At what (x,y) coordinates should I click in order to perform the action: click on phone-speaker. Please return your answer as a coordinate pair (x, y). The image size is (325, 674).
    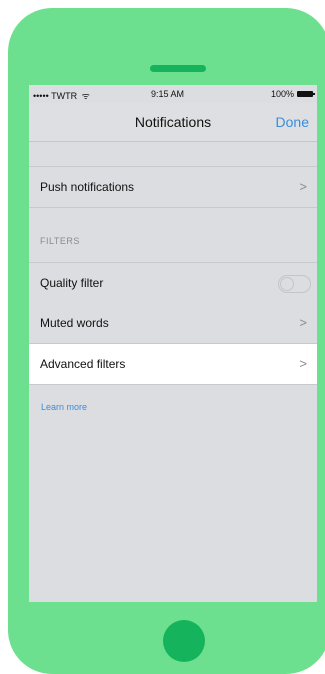
    Looking at the image, I should click on (178, 68).